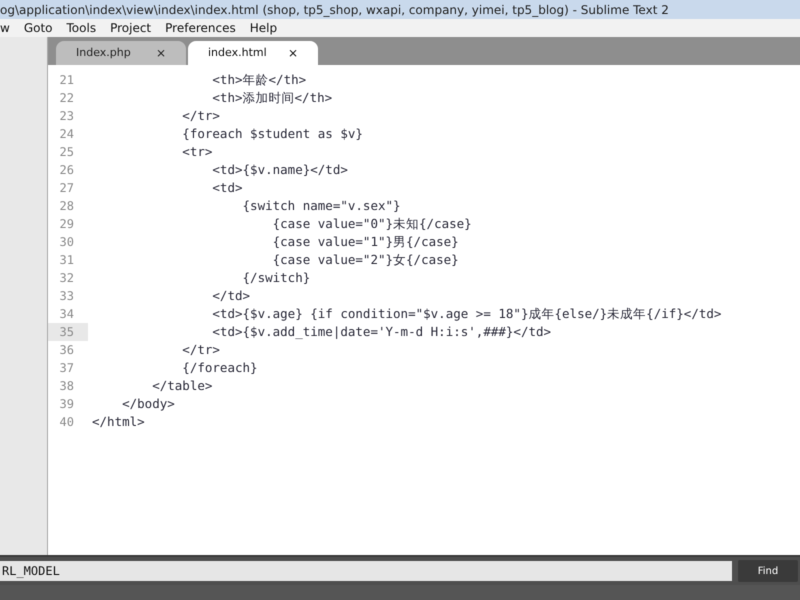 This screenshot has height=600, width=800. What do you see at coordinates (5, 28) in the screenshot?
I see `menu-item: w` at bounding box center [5, 28].